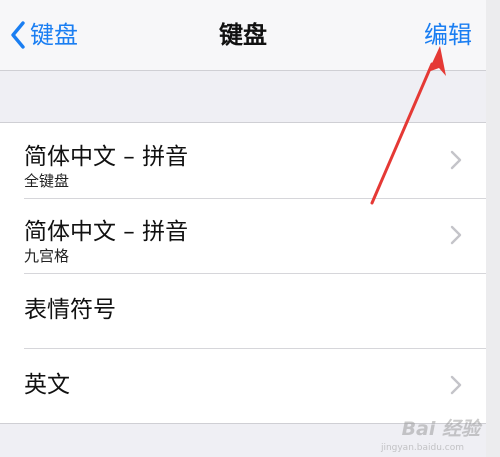 This screenshot has height=457, width=500. What do you see at coordinates (47, 385) in the screenshot?
I see `list-item-title: 英文` at bounding box center [47, 385].